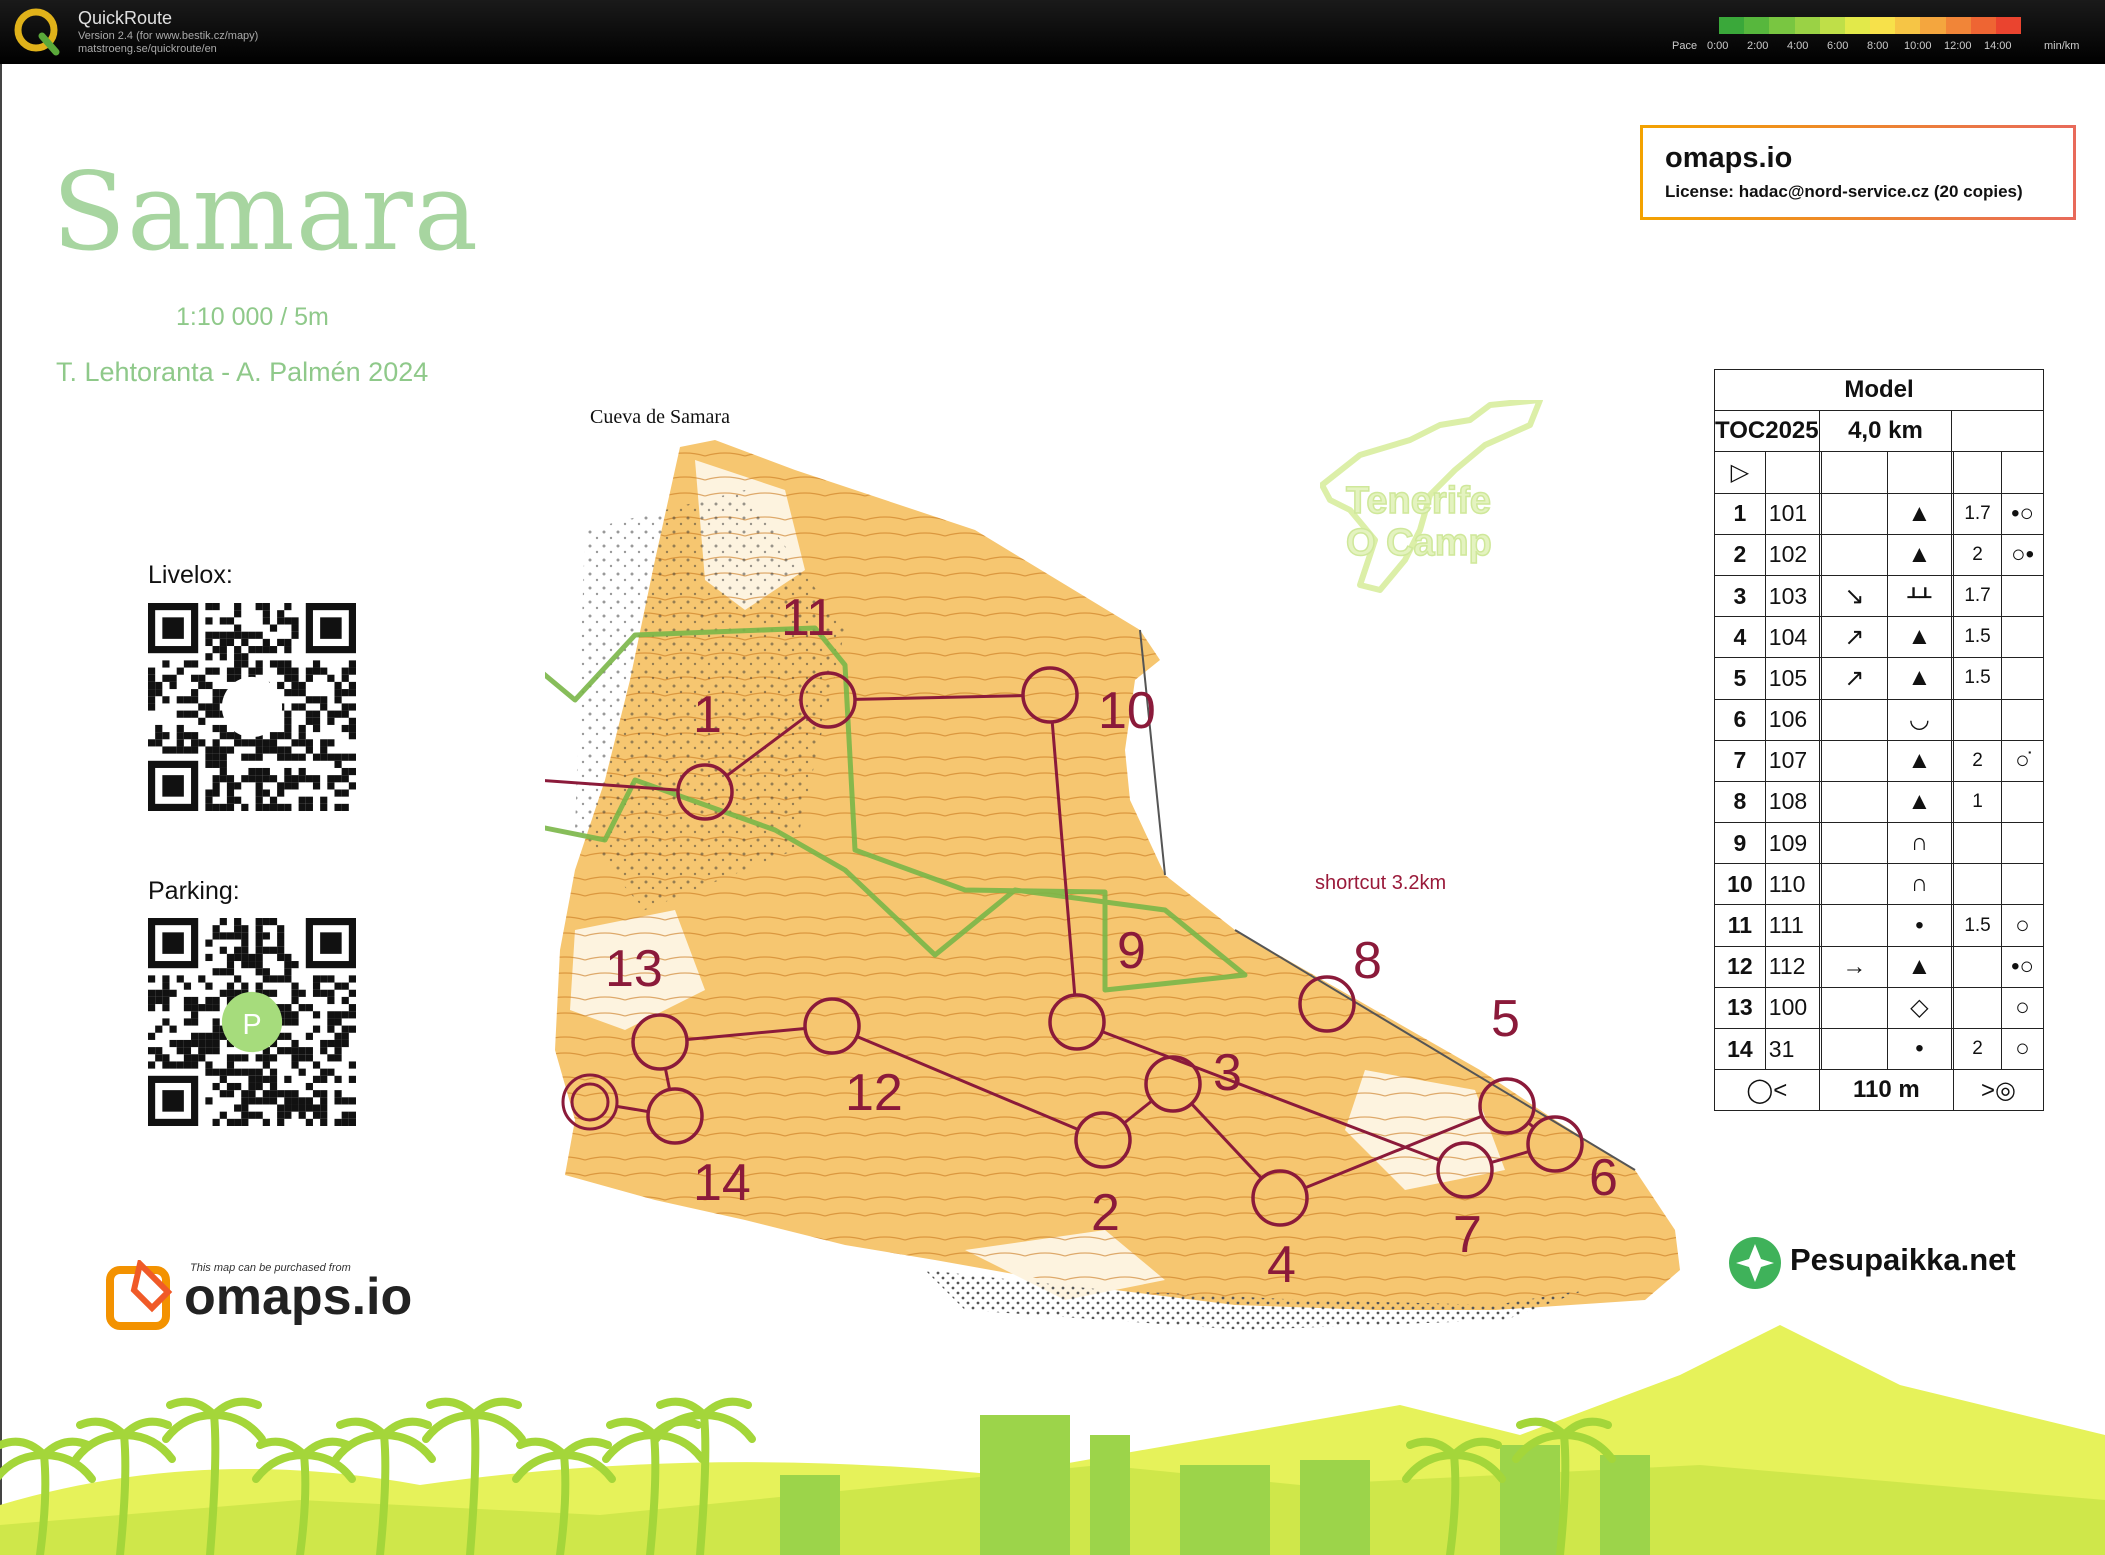 The width and height of the screenshot is (2105, 1555). I want to click on parking-qr-code: P, so click(252, 1022).